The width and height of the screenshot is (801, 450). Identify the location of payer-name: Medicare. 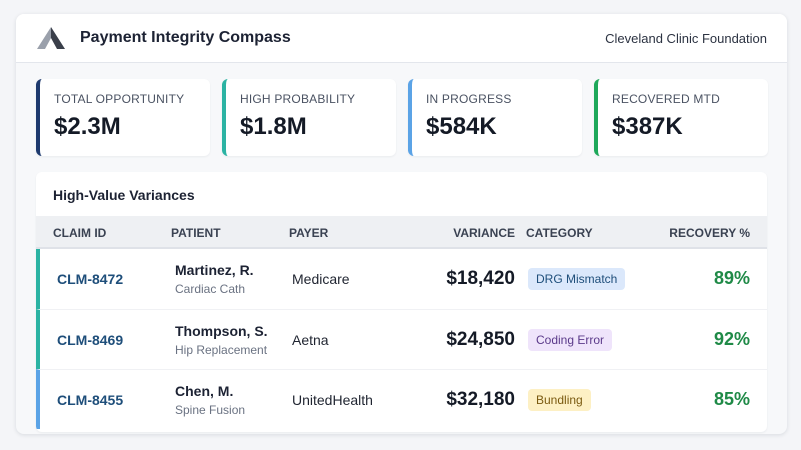
(321, 279).